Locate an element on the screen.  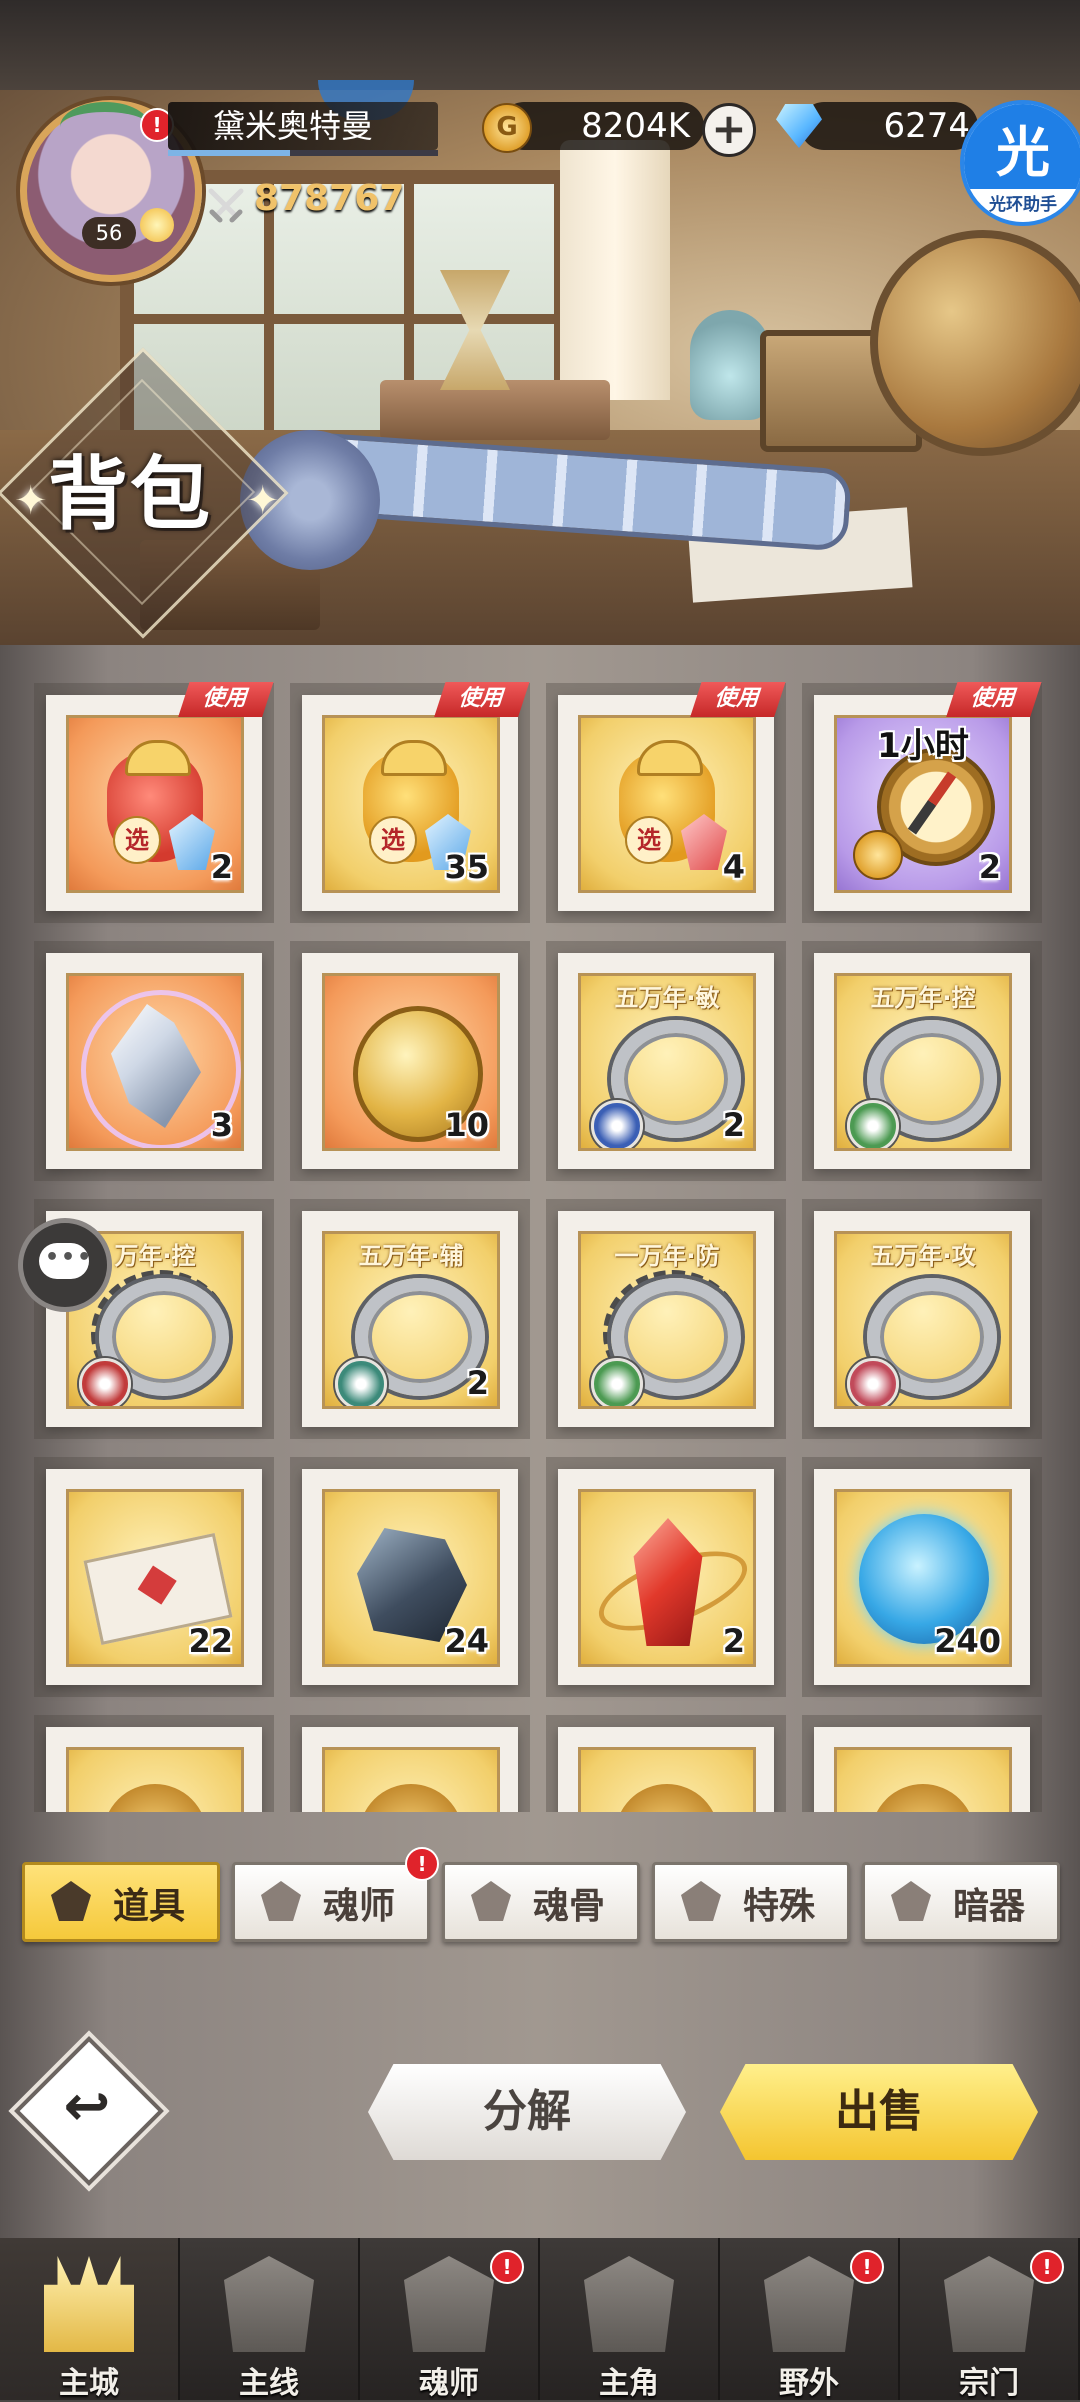
combat-power: 878767 is located at coordinates (329, 198).